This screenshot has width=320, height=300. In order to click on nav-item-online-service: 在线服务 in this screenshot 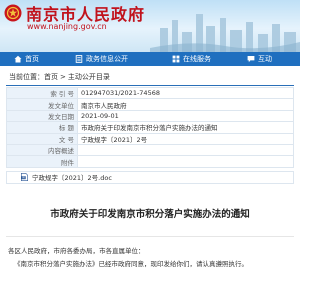, I will do `click(183, 59)`.